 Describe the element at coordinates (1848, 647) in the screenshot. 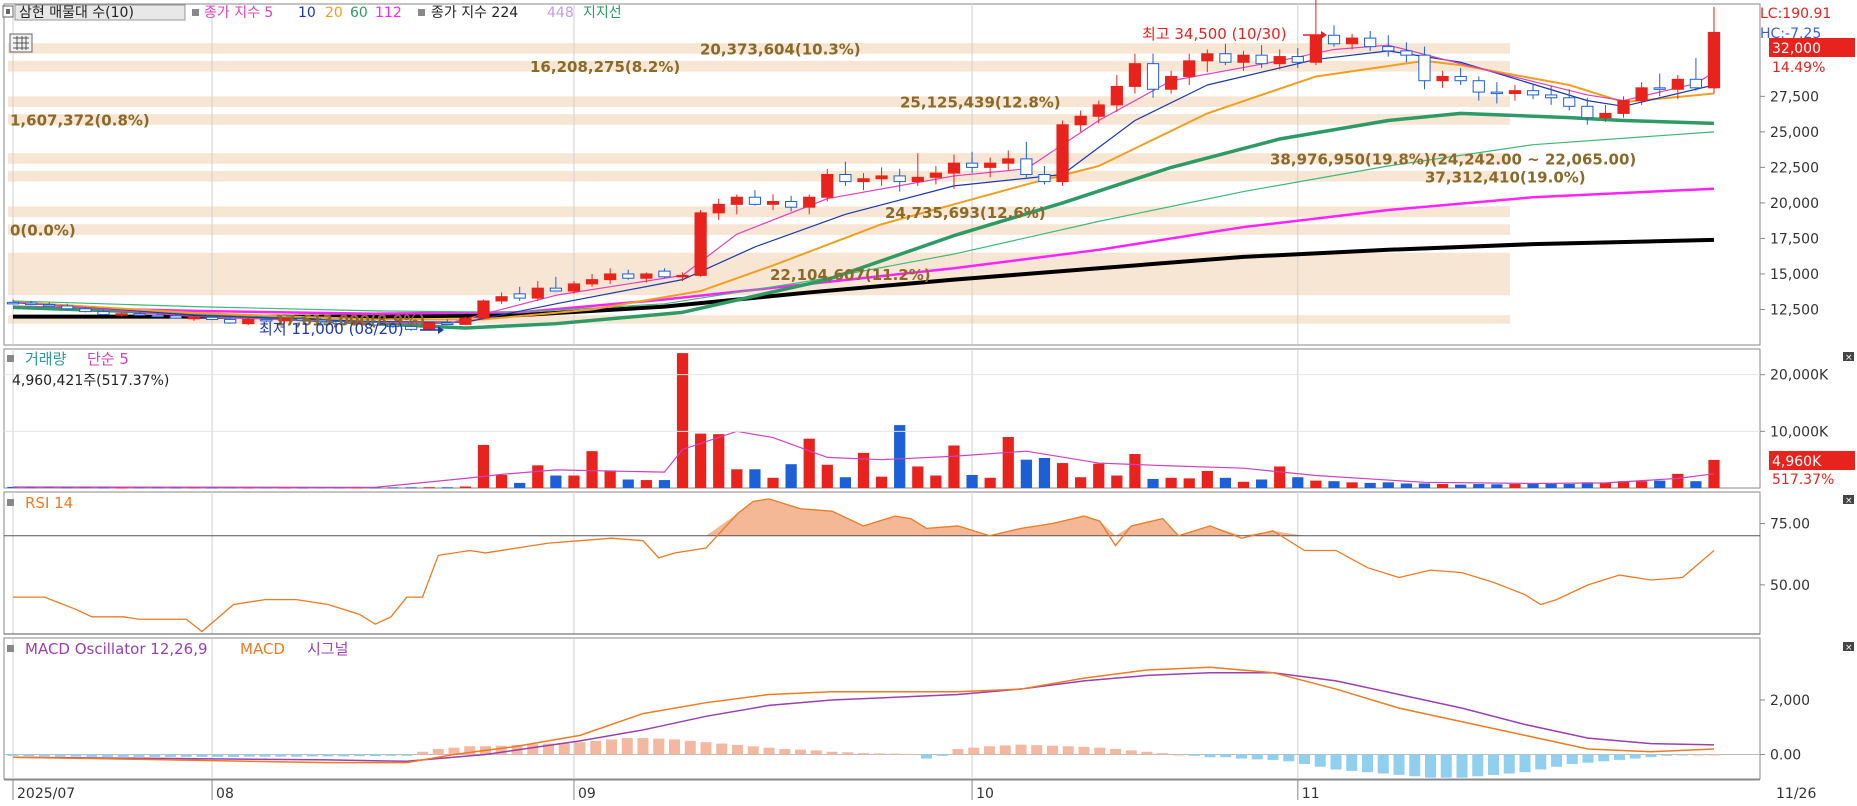

I see `macd-panel-close-icon: ×` at that location.